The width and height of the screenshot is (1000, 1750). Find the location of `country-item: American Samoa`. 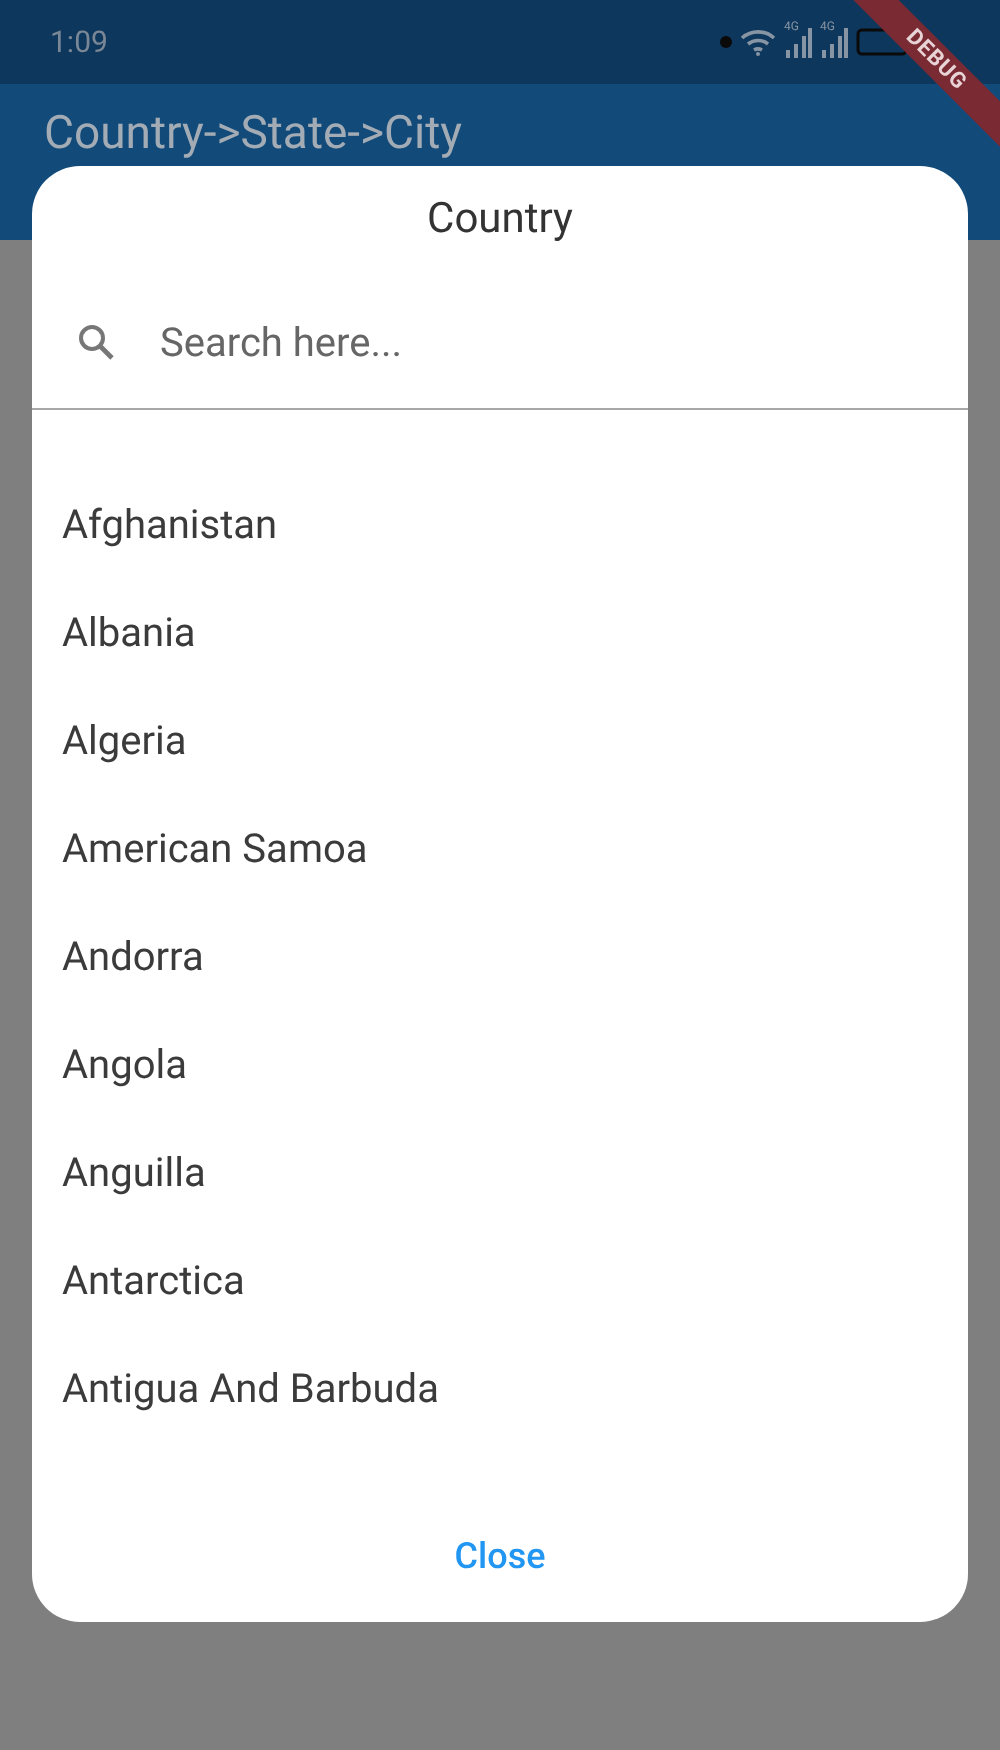

country-item: American Samoa is located at coordinates (500, 848).